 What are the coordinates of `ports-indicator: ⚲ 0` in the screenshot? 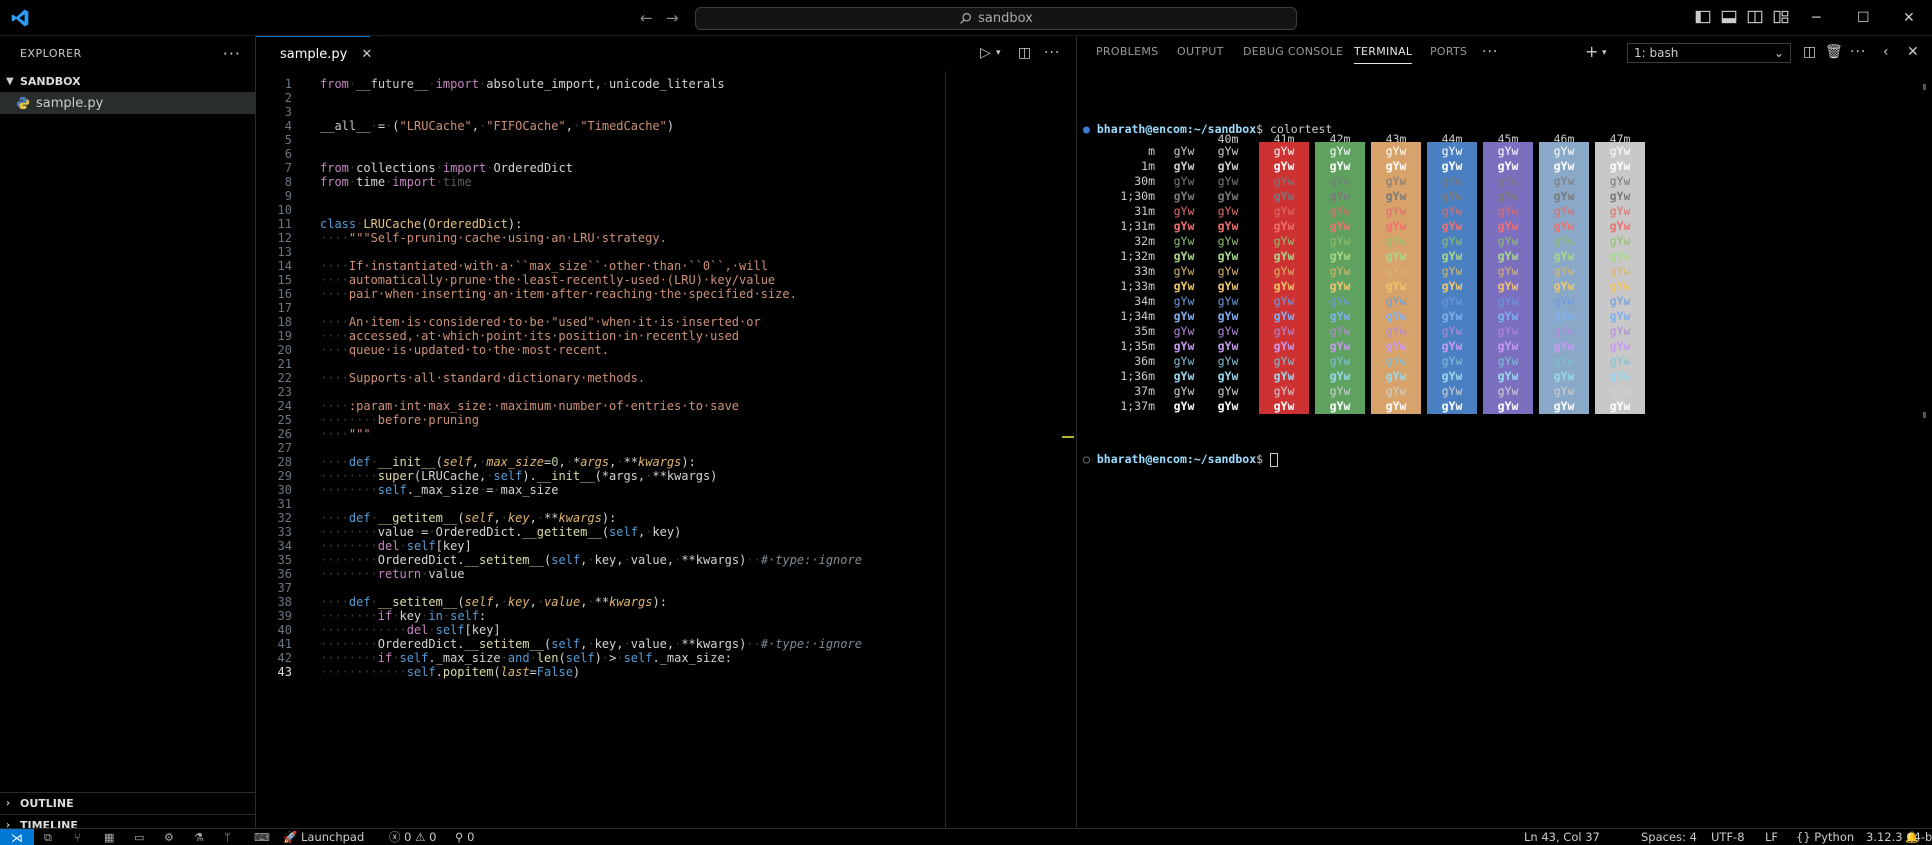 It's located at (464, 837).